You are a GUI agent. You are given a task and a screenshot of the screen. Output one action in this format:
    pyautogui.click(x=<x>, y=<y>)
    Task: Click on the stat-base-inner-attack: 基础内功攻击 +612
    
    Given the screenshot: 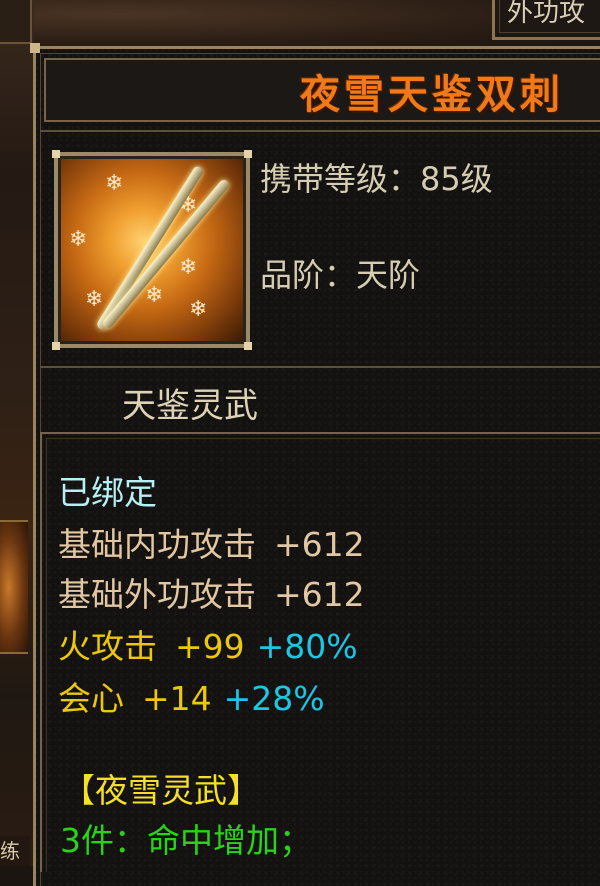 What is the action you would take?
    pyautogui.click(x=211, y=542)
    